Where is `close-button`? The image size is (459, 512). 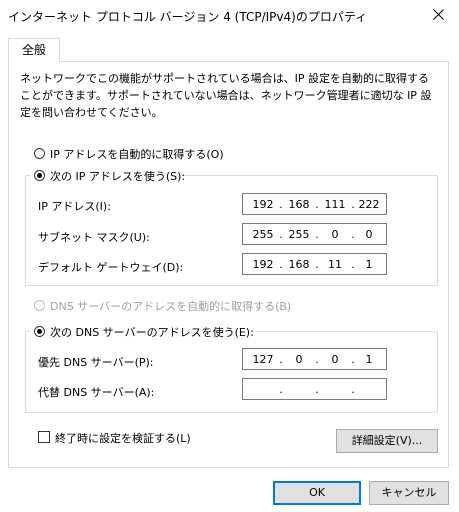 close-button is located at coordinates (439, 15).